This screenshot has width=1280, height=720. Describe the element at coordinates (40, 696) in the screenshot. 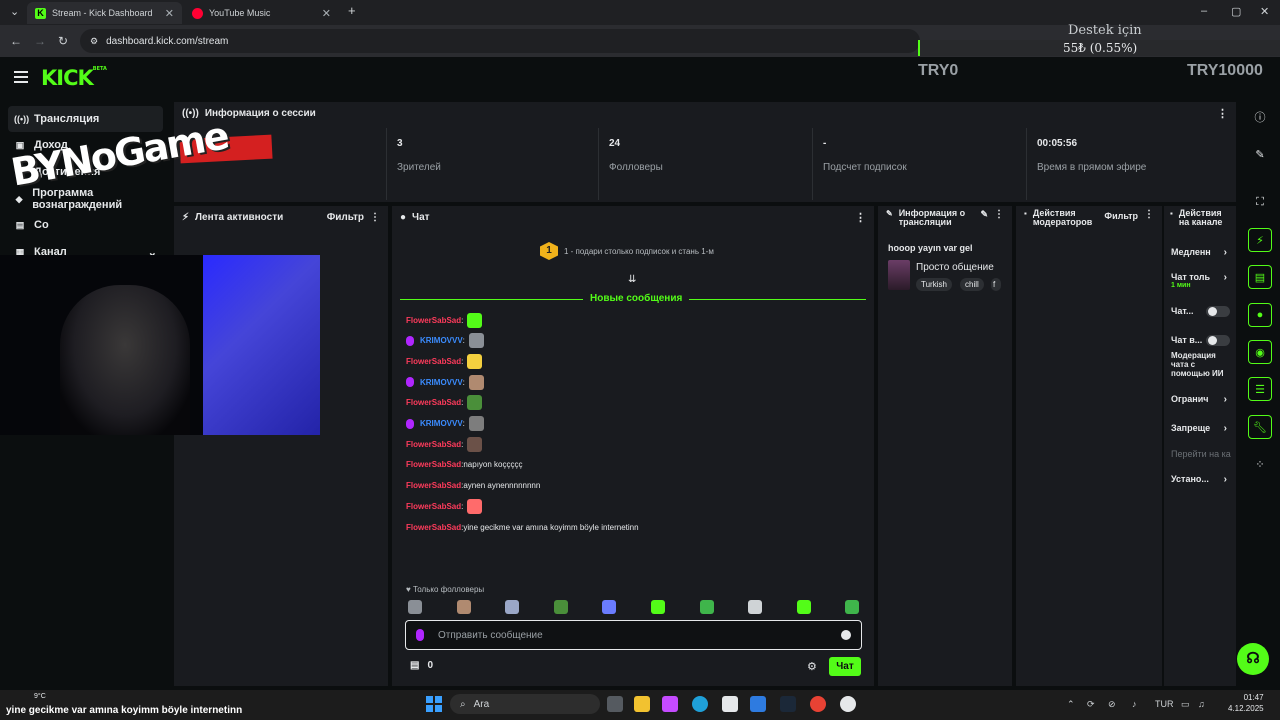

I see `weather-widget: 9°C` at that location.